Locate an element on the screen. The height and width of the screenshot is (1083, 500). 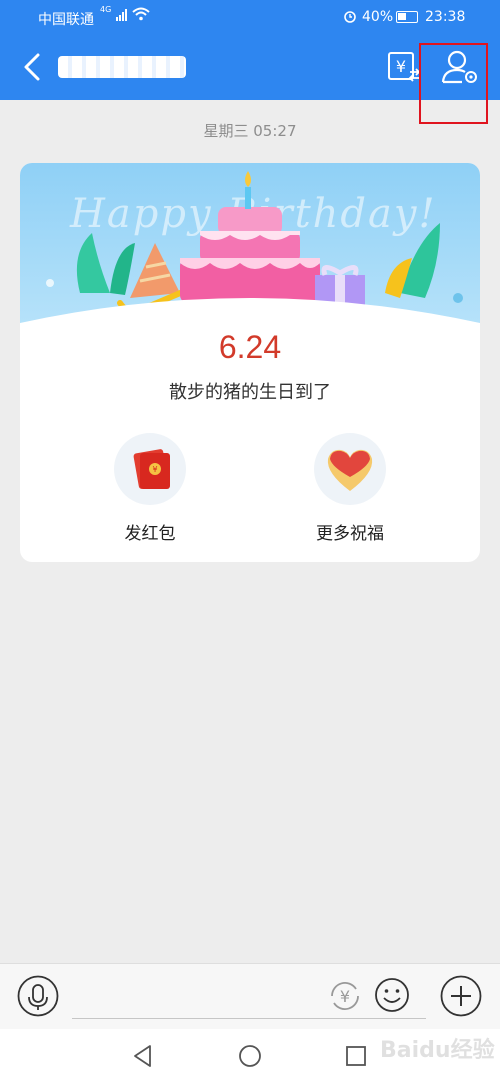
signal-icon is located at coordinates (121, 15).